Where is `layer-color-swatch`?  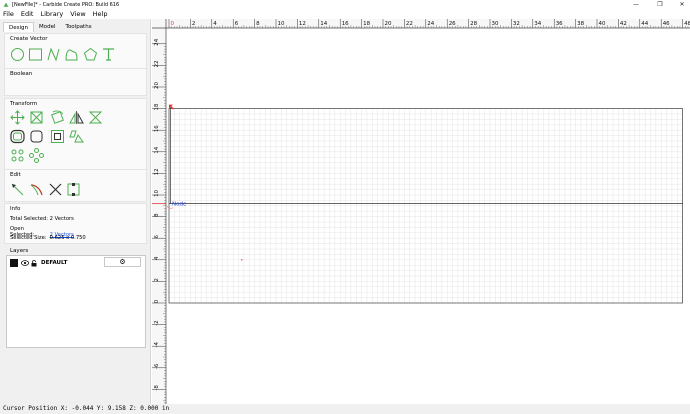
layer-color-swatch is located at coordinates (14, 263).